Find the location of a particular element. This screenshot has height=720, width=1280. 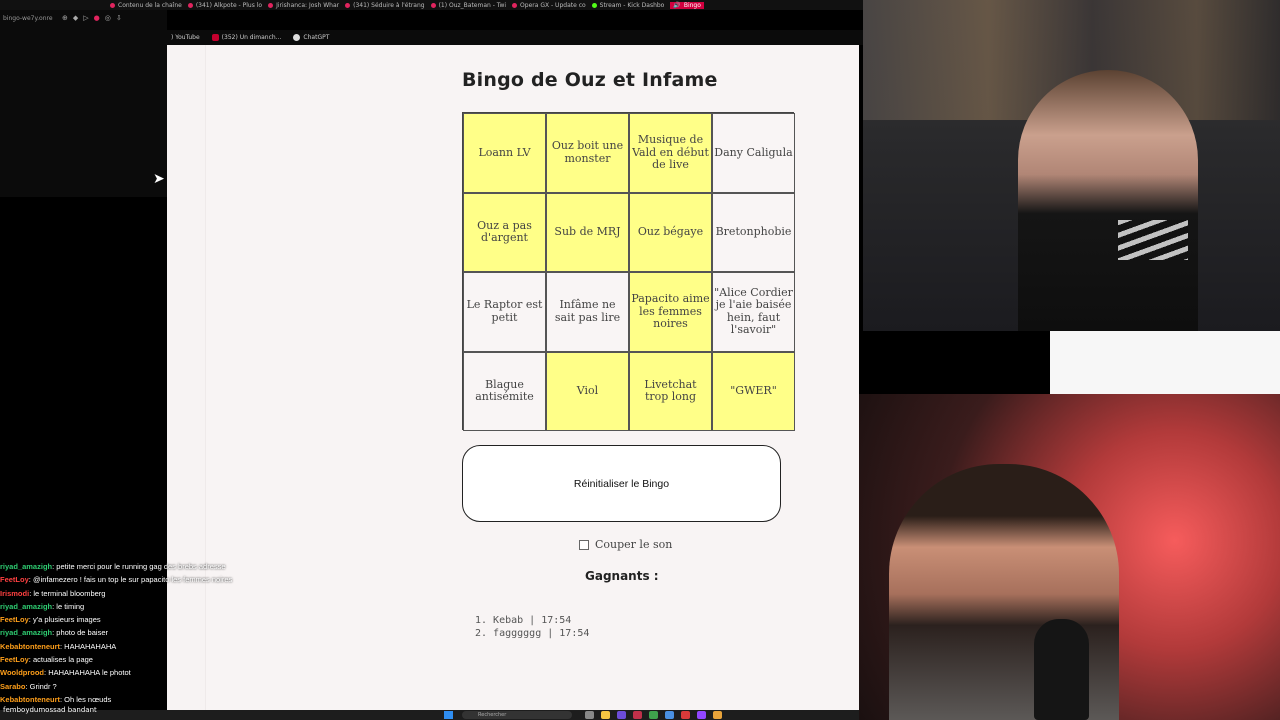

opera-gx-icon is located at coordinates (637, 715).